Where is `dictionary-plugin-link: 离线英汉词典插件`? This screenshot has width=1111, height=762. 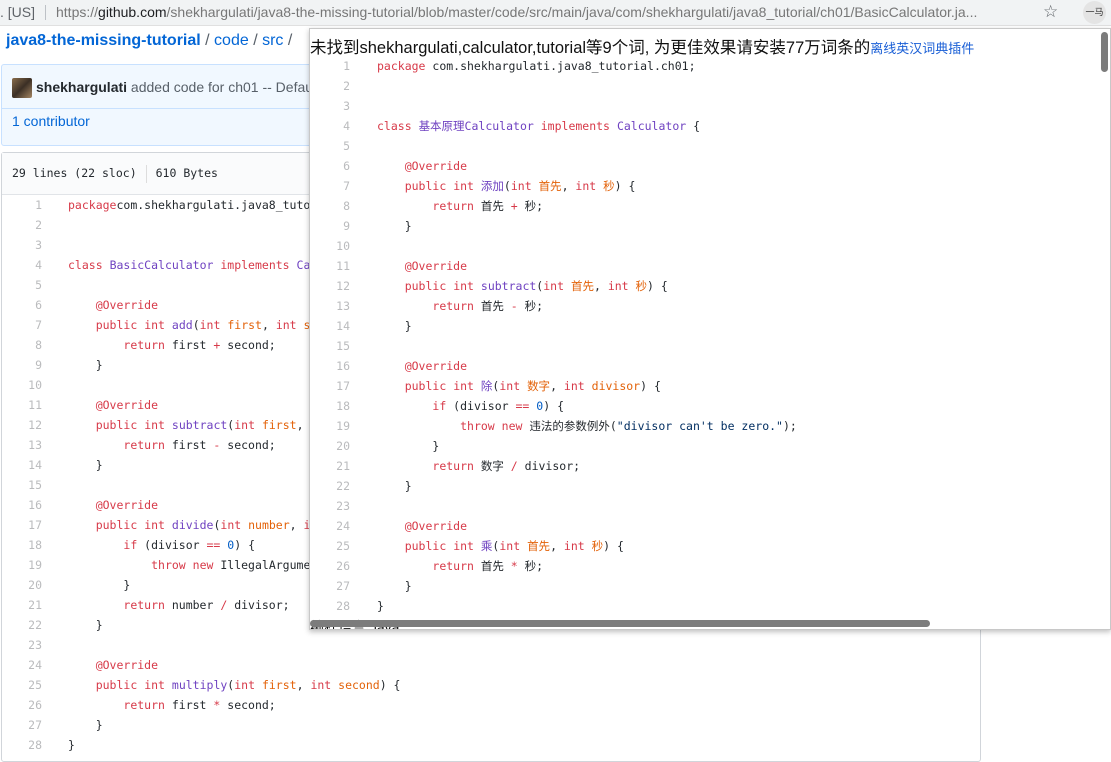 dictionary-plugin-link: 离线英汉词典插件 is located at coordinates (922, 48).